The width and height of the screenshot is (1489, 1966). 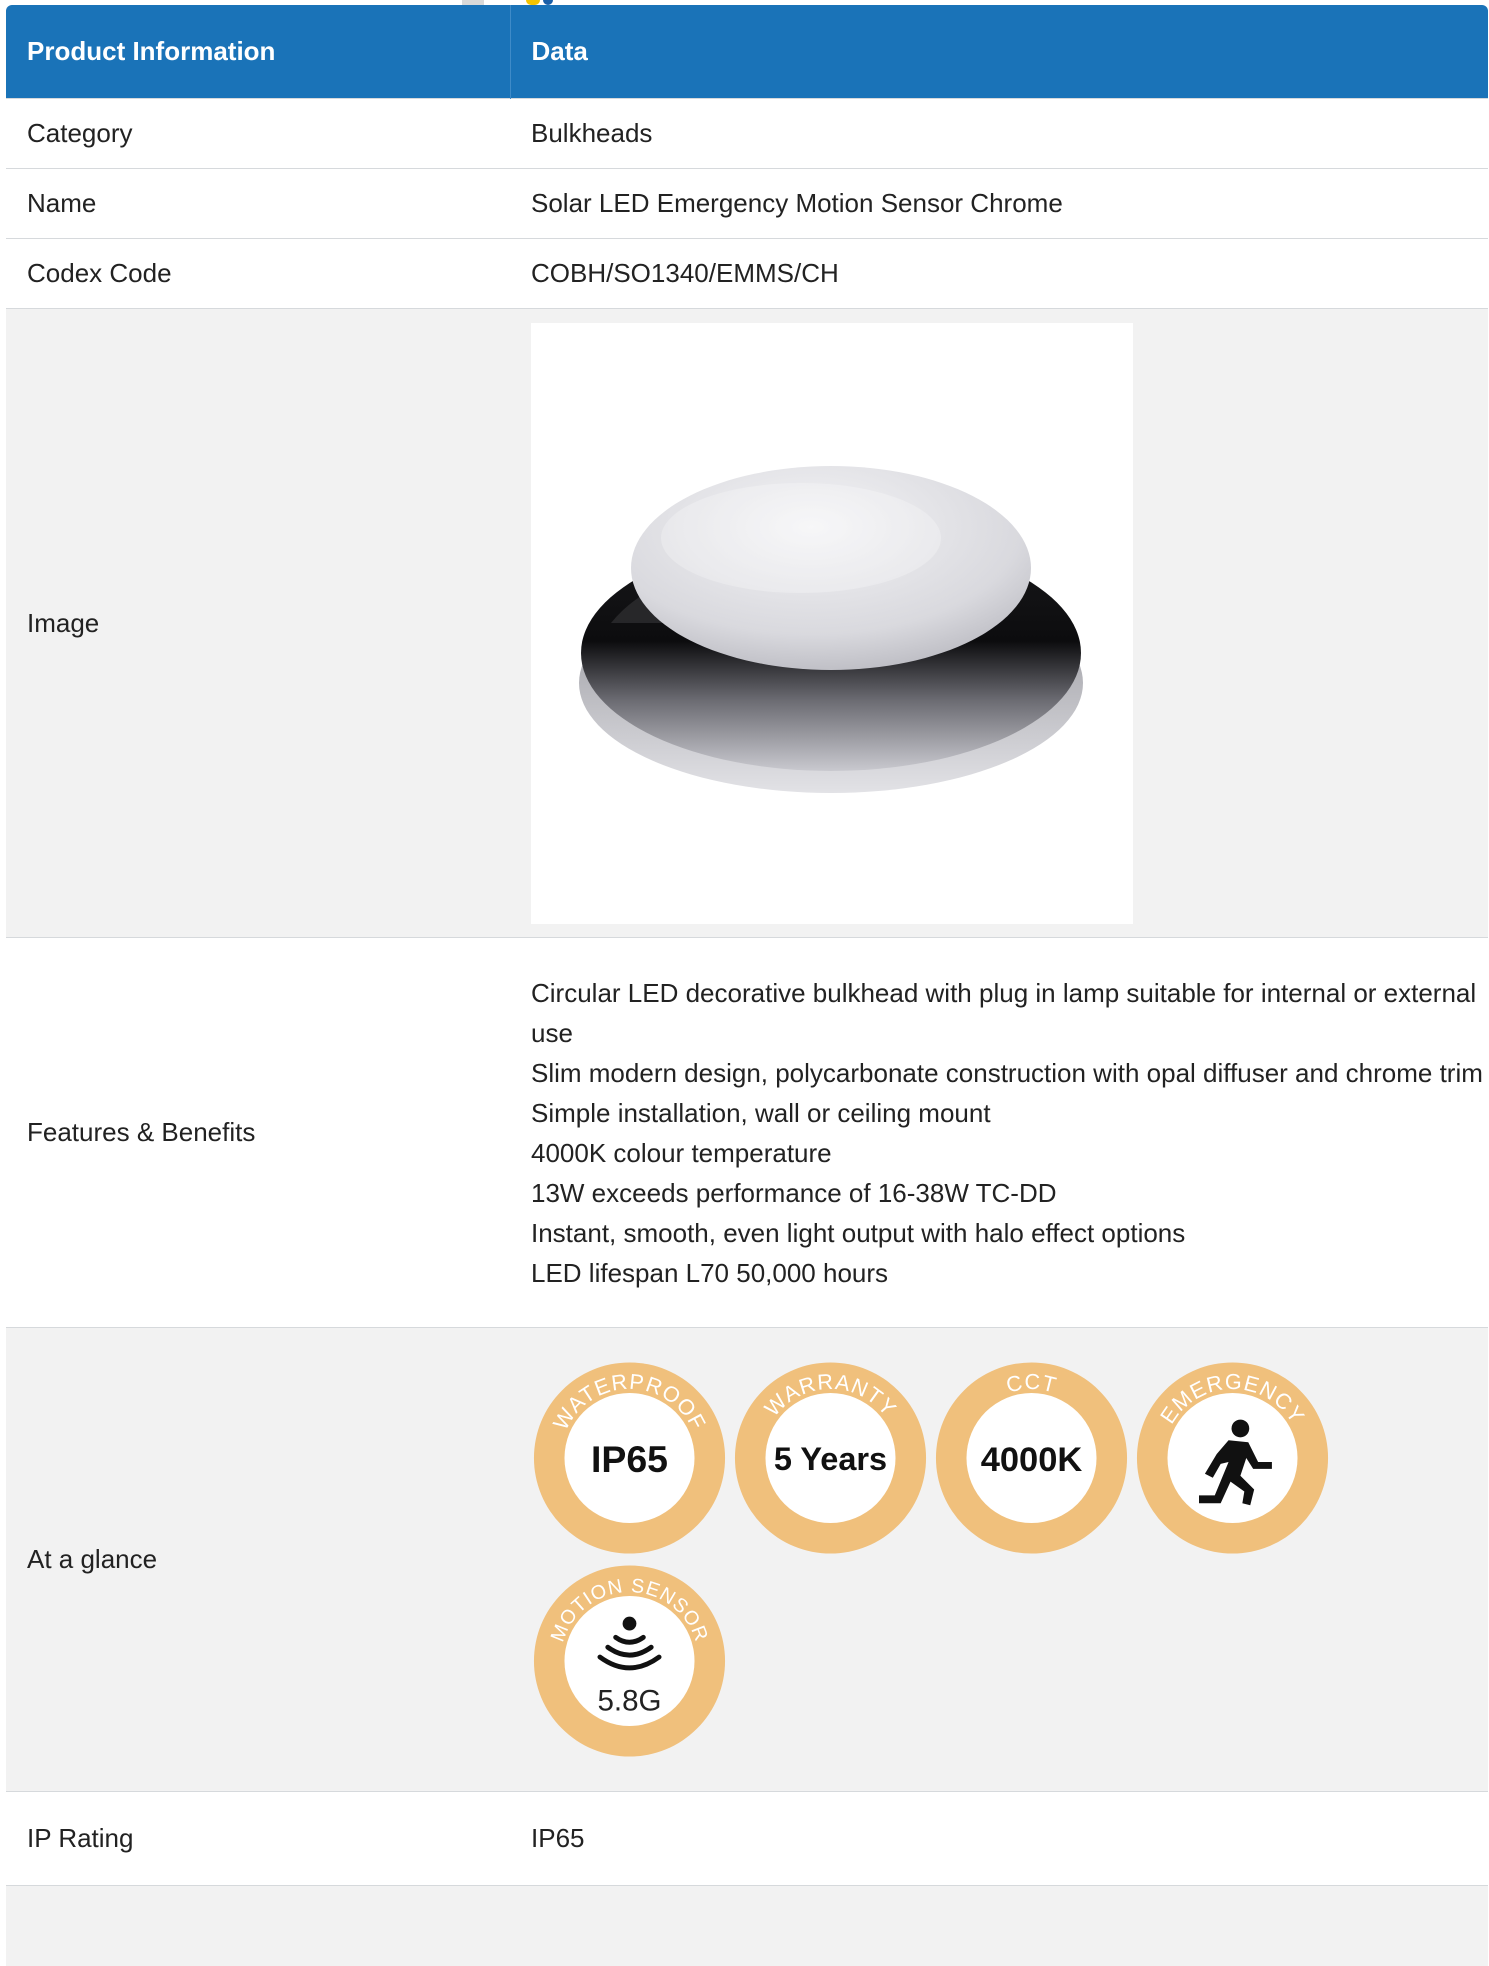 I want to click on bulkhead-light-image, so click(x=832, y=623).